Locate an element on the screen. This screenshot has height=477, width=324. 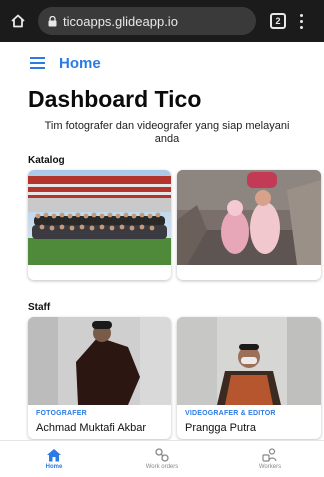
katalog-card-group-photo is located at coordinates (99, 225).